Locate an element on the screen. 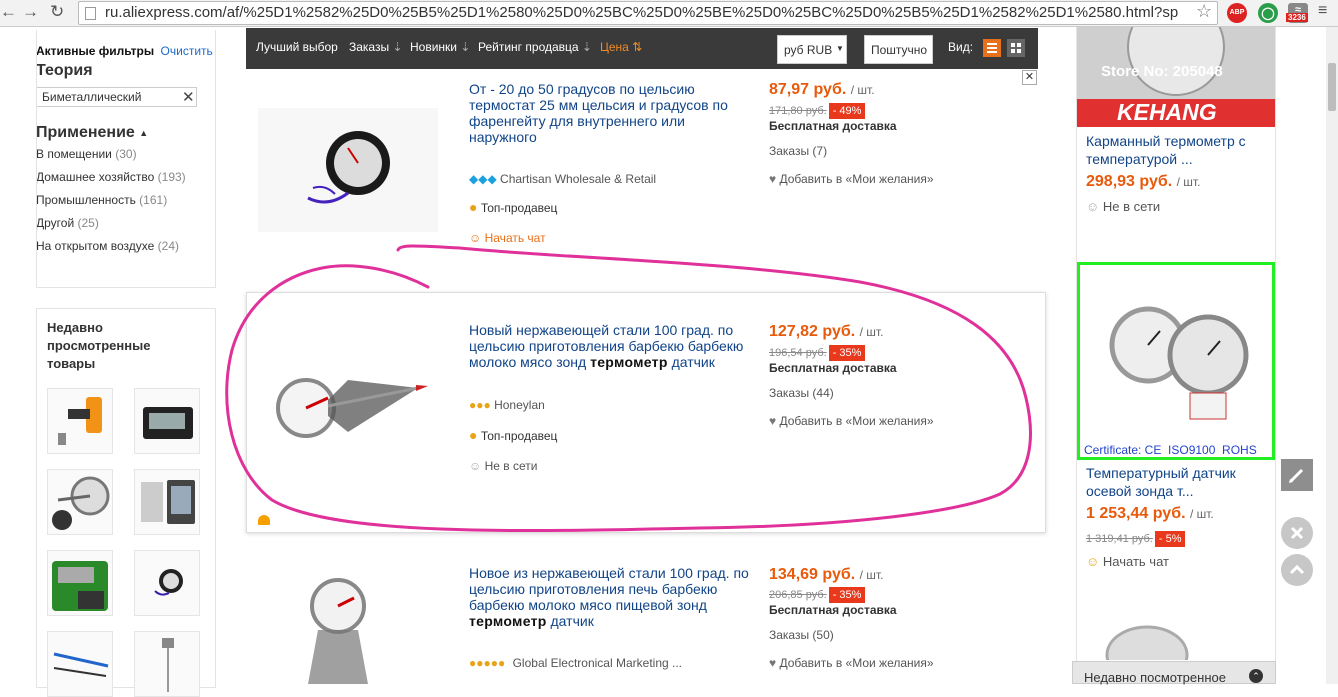  currency-select: руб RUB ▼ is located at coordinates (812, 49).